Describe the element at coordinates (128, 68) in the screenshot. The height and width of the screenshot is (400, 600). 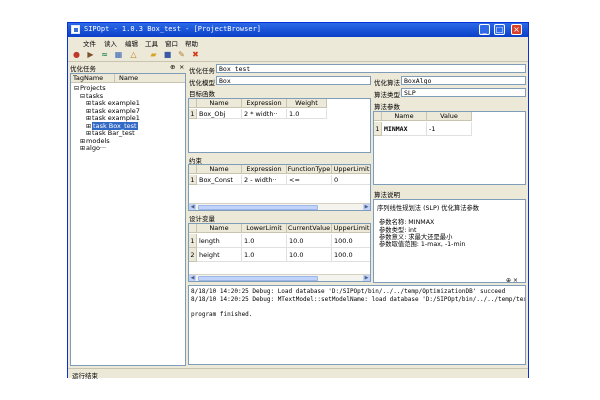
I see `task-panel-header: 优化任务 ⊕ ×` at that location.